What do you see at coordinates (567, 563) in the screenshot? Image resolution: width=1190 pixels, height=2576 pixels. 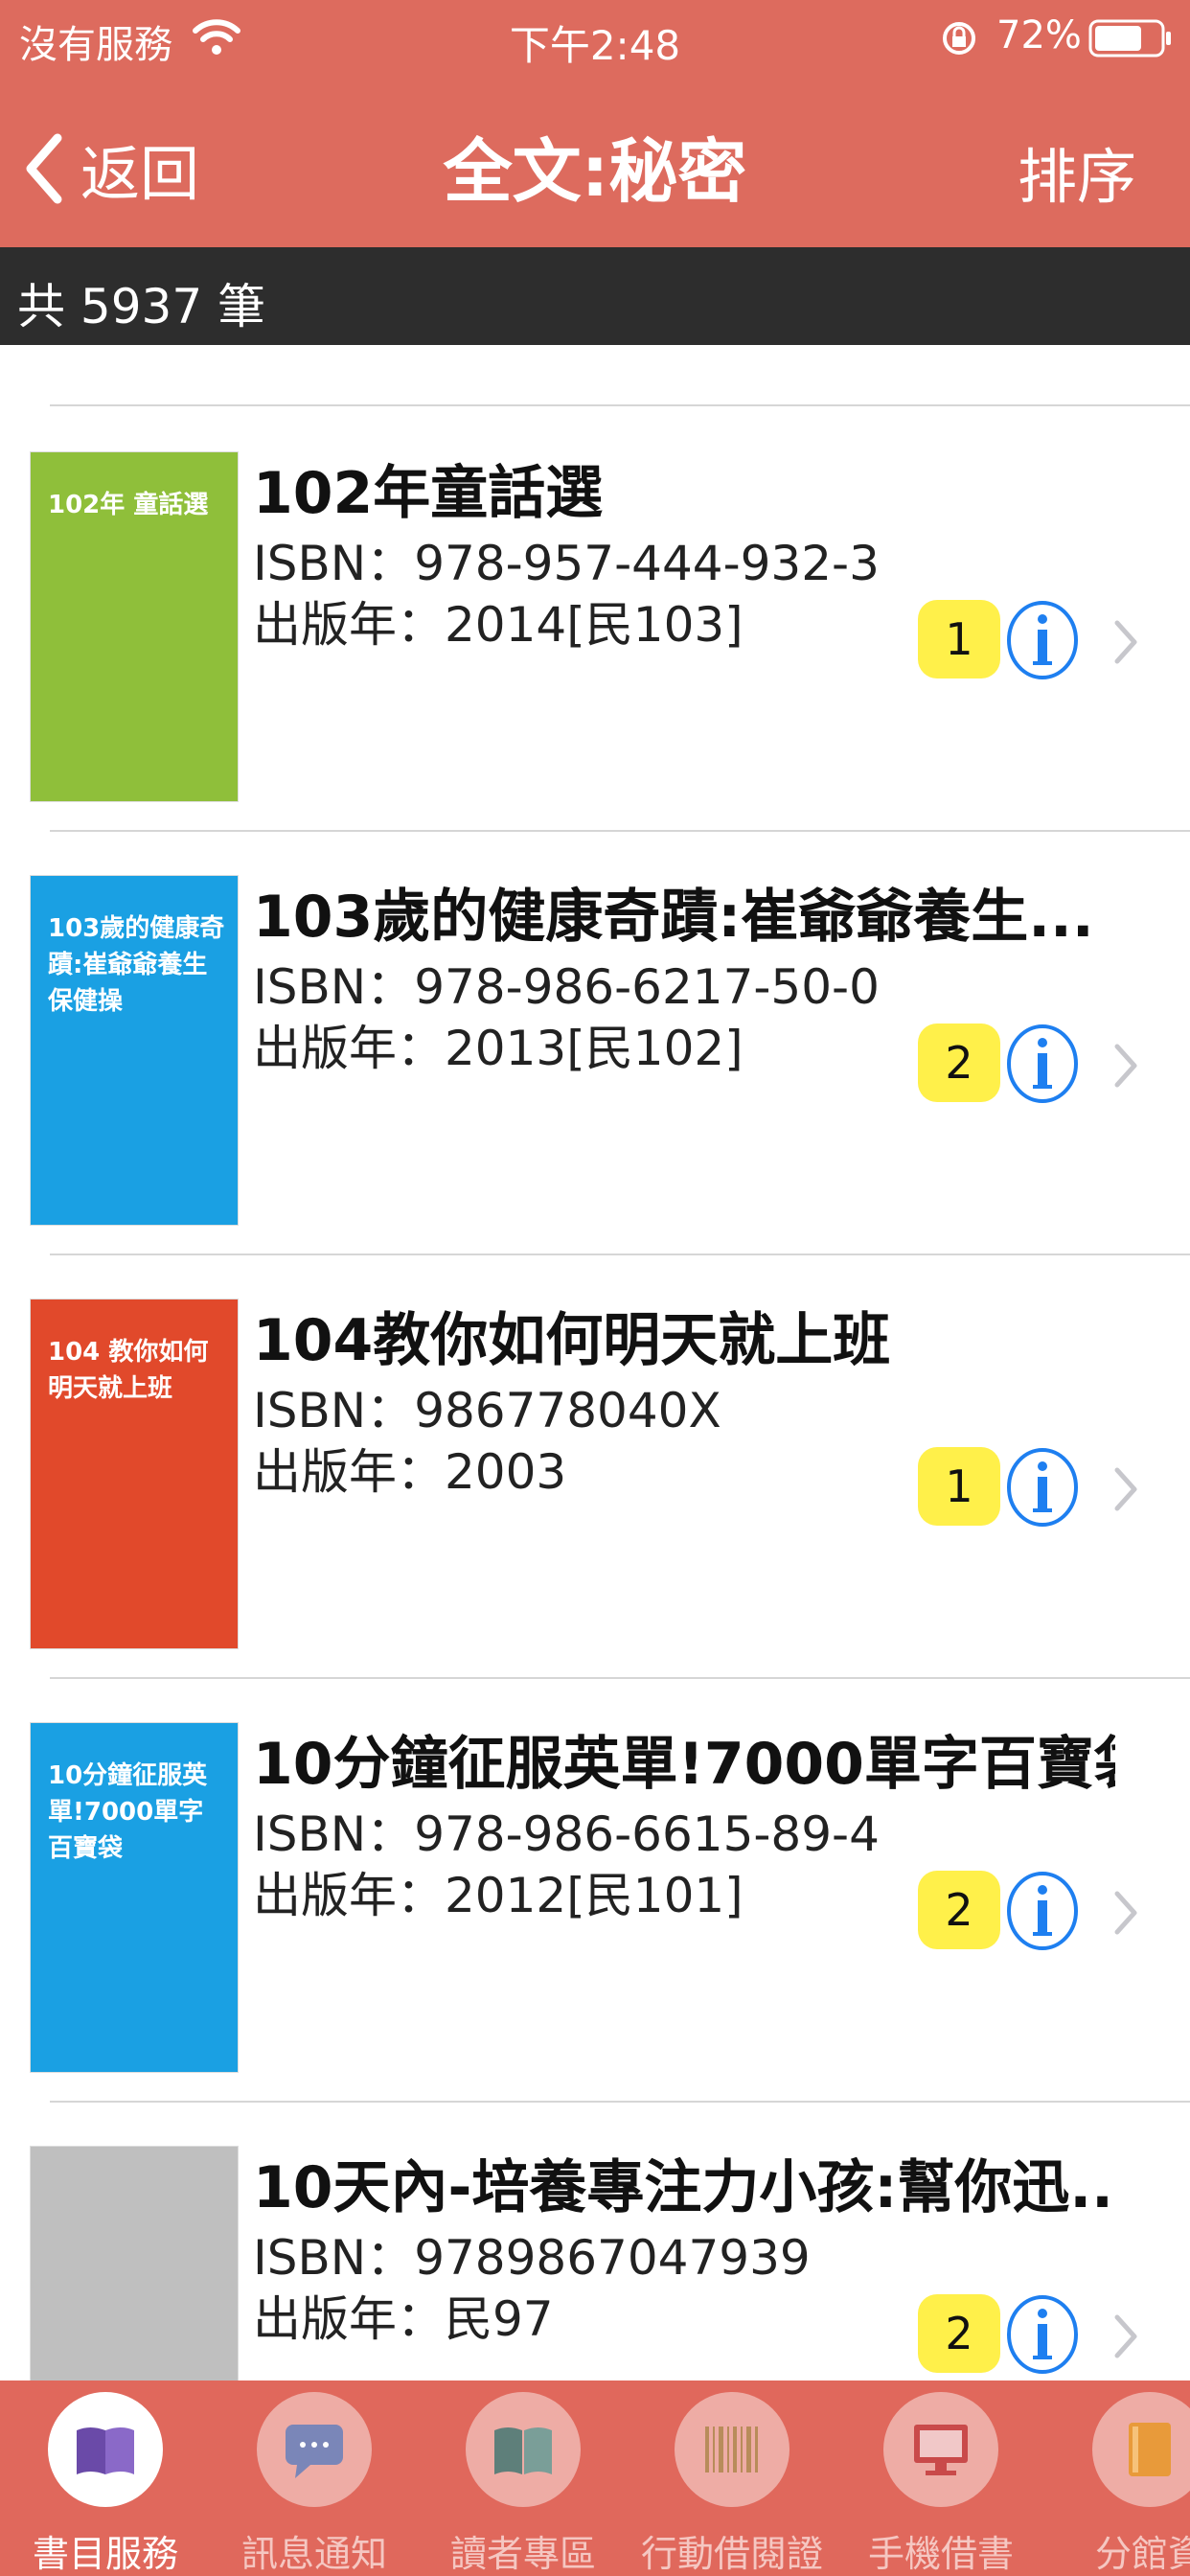 I see `book-isbn: ISBN：978-957-444-932-3` at bounding box center [567, 563].